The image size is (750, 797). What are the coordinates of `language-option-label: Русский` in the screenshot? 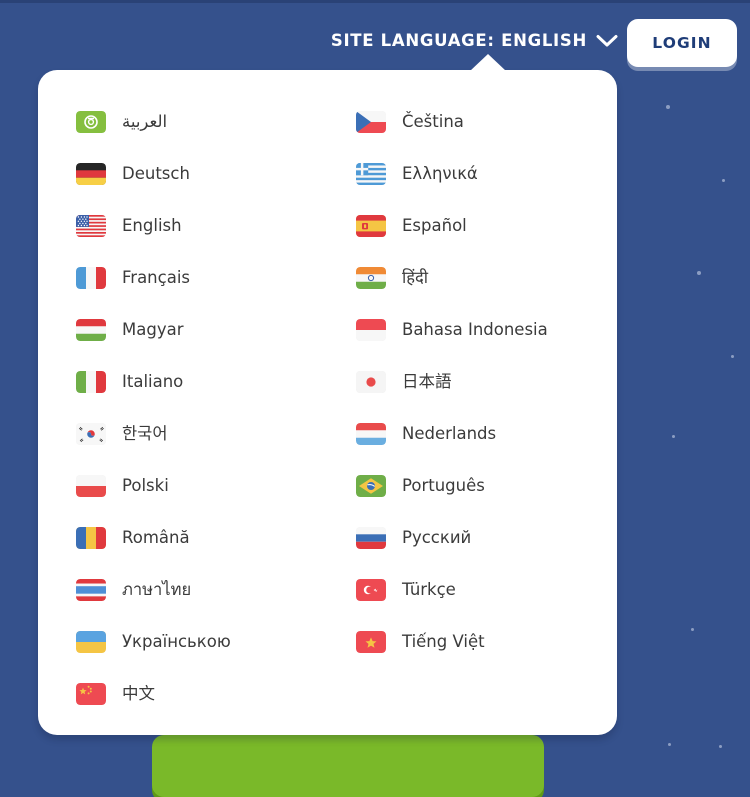 It's located at (437, 537).